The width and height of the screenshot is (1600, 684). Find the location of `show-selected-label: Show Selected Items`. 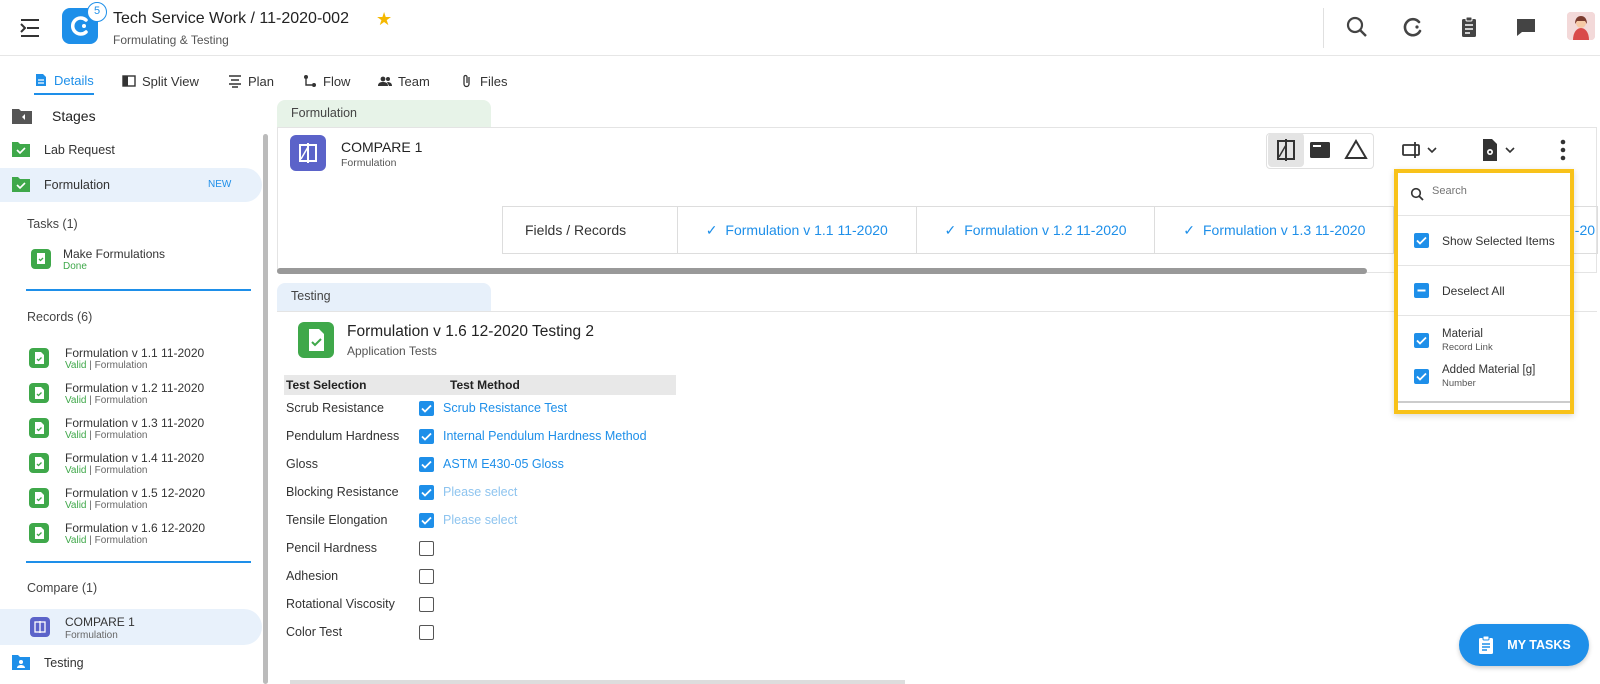

show-selected-label: Show Selected Items is located at coordinates (1498, 241).